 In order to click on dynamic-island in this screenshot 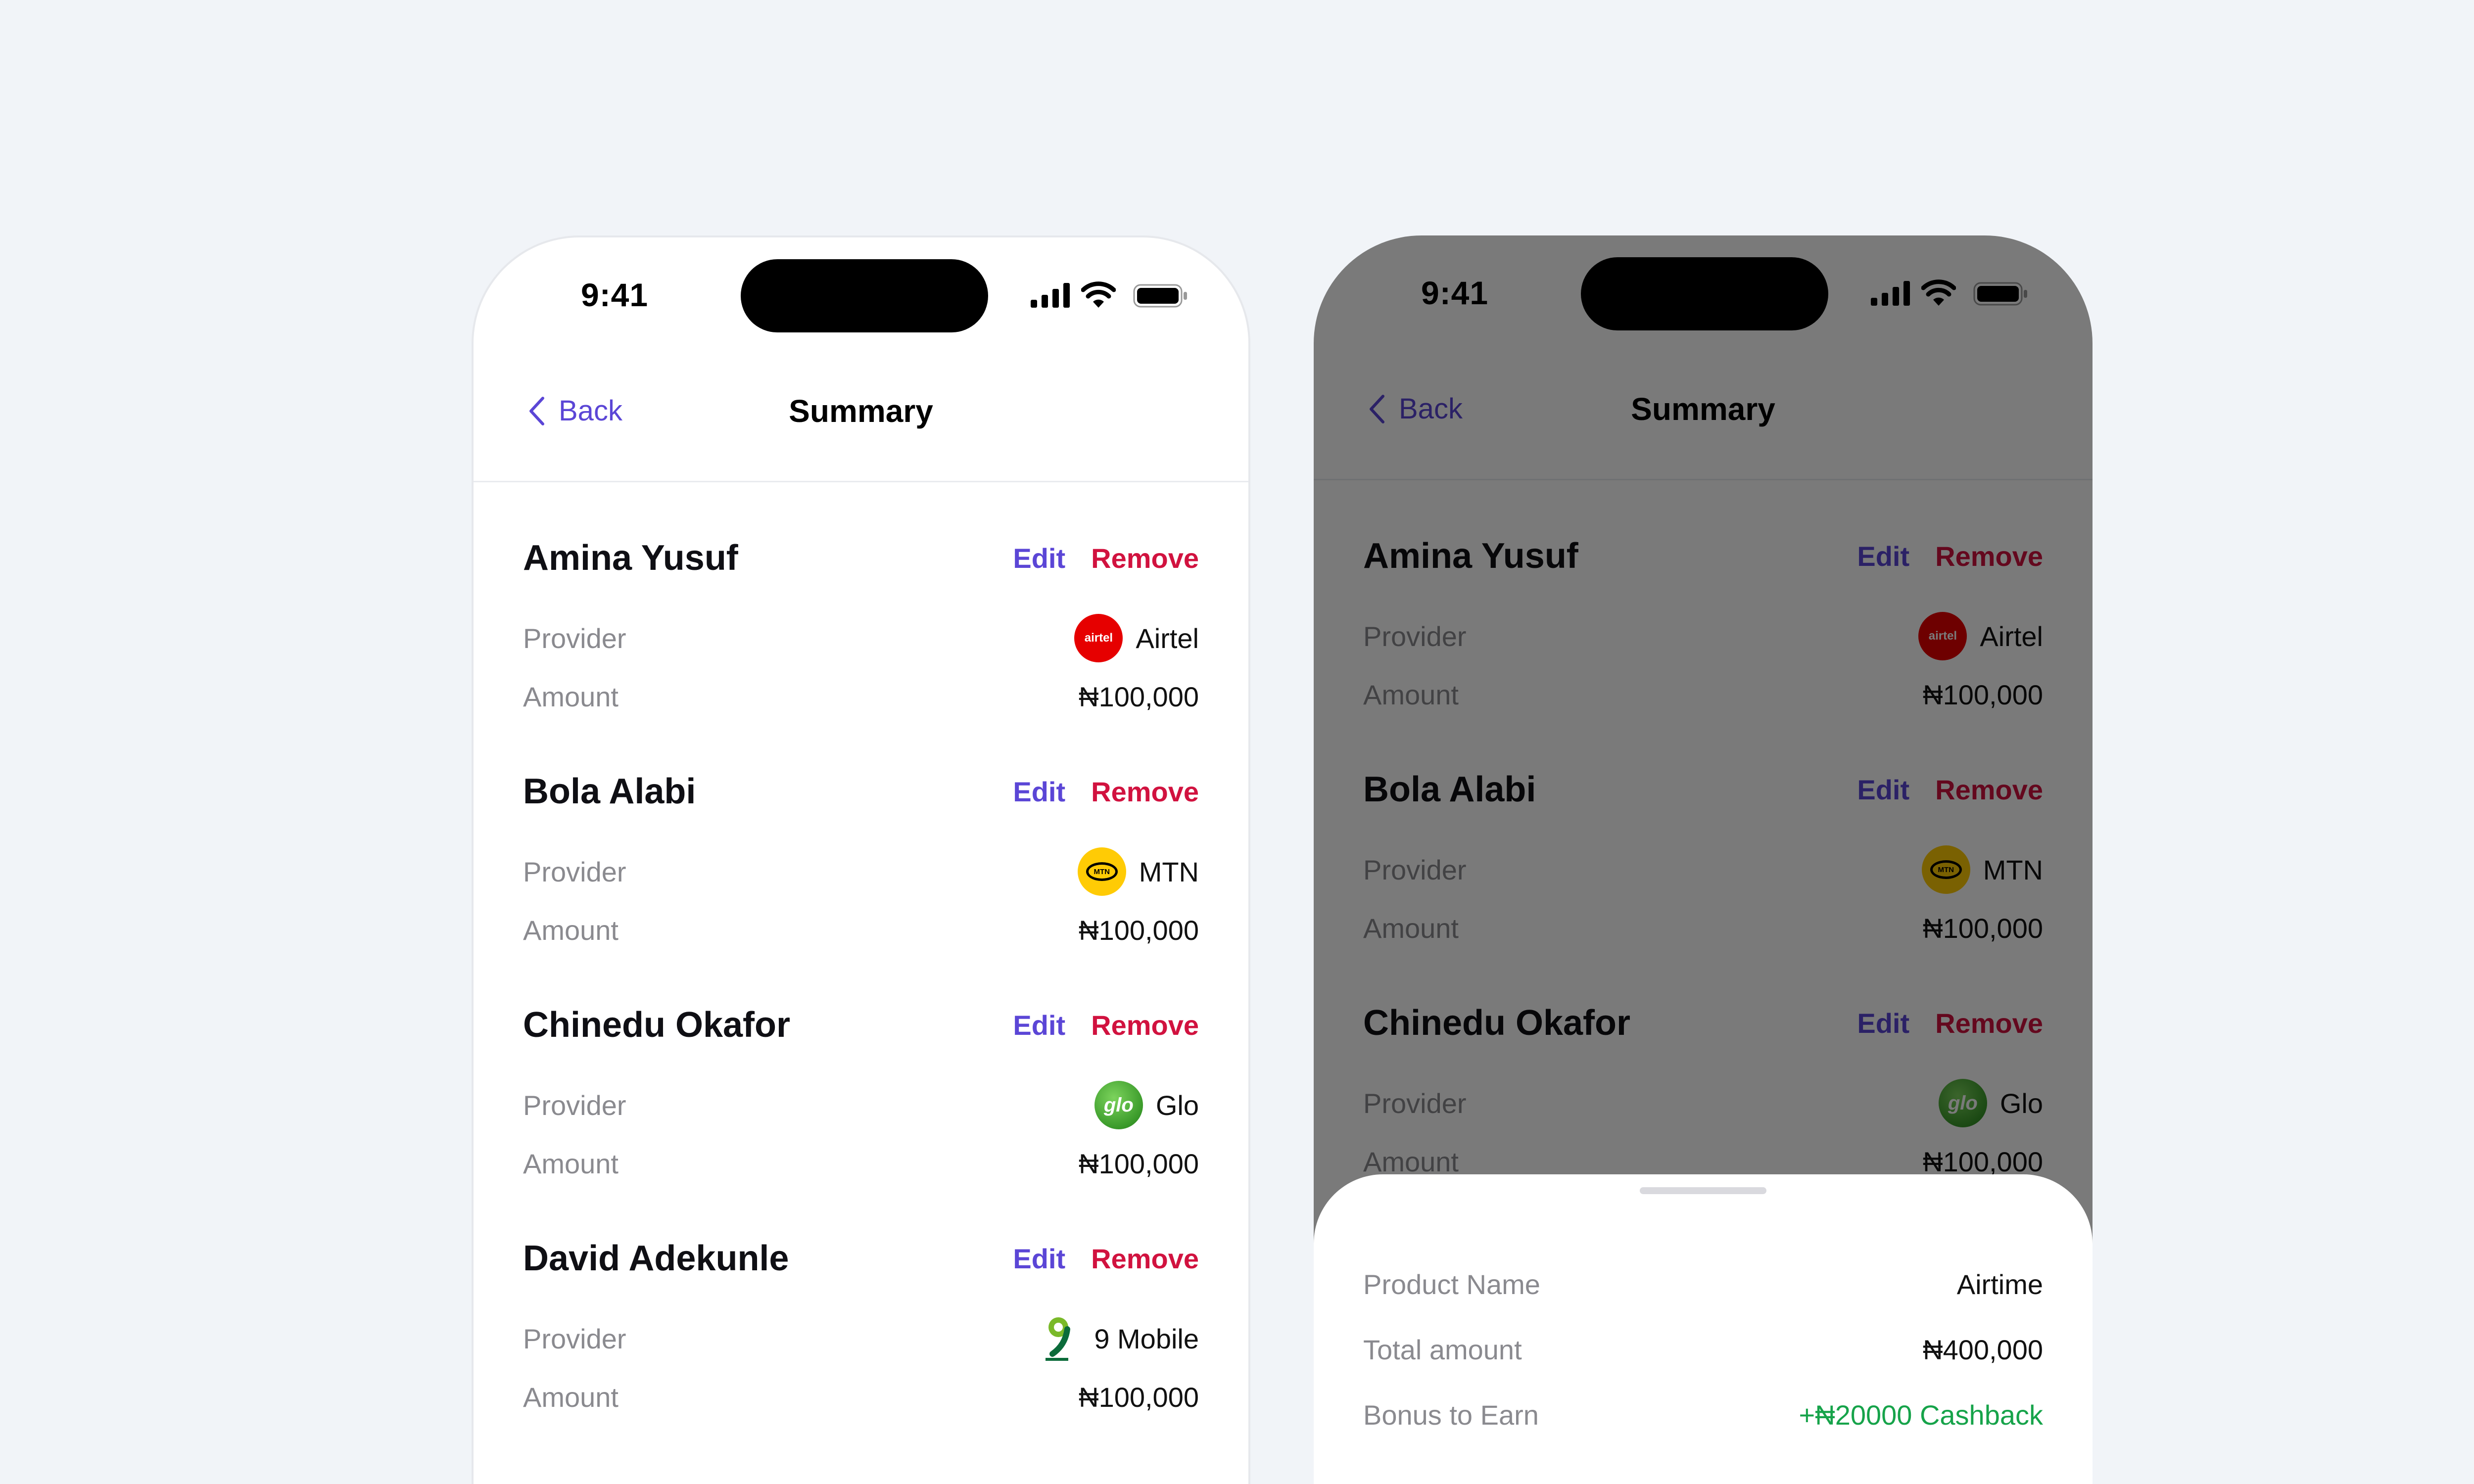, I will do `click(865, 295)`.